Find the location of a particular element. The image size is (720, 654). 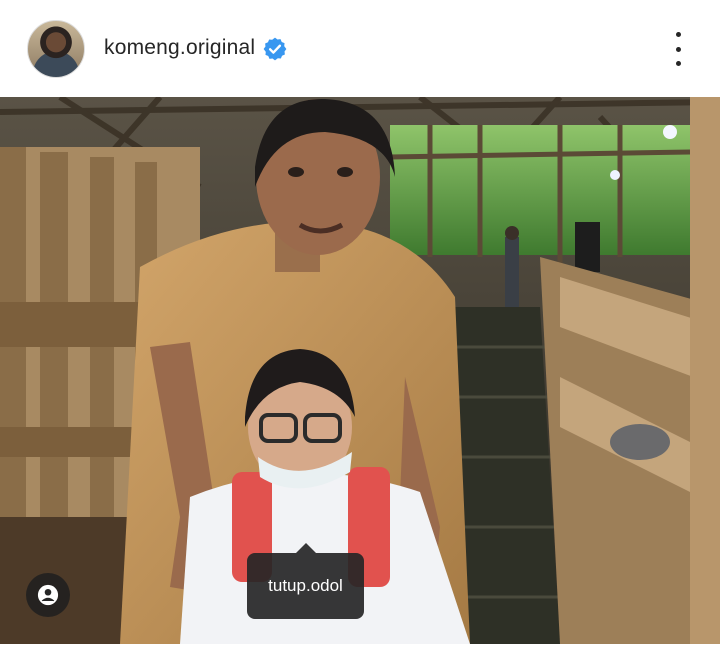

username-link: komeng.original is located at coordinates (179, 48).